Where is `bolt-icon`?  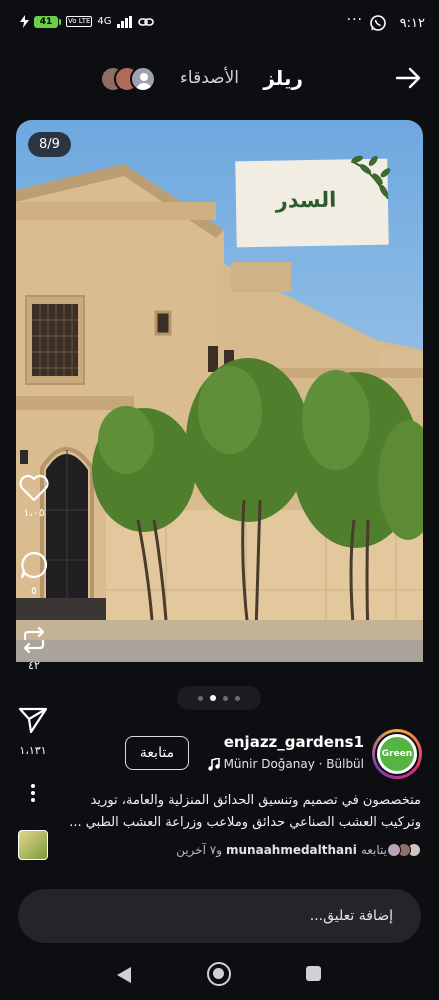
bolt-icon is located at coordinates (24, 21).